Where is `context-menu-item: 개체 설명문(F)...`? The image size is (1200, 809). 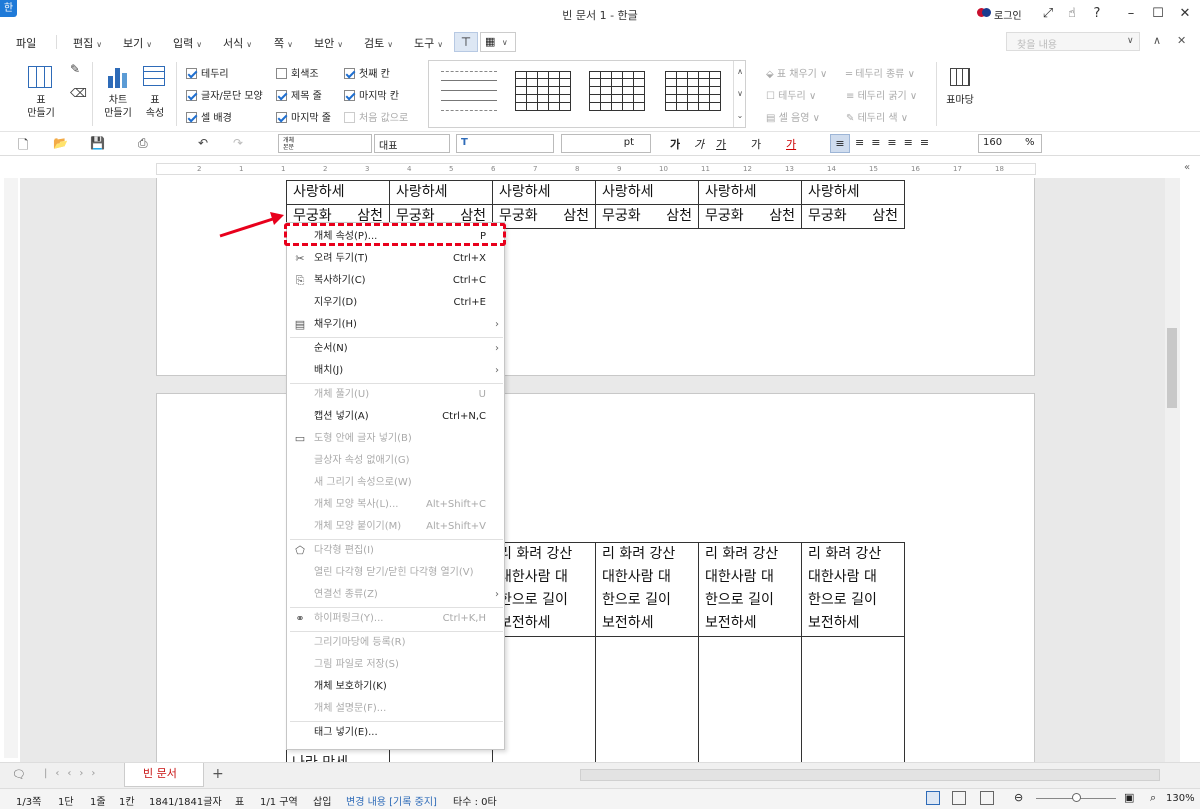
context-menu-item: 개체 설명문(F)... is located at coordinates (396, 709).